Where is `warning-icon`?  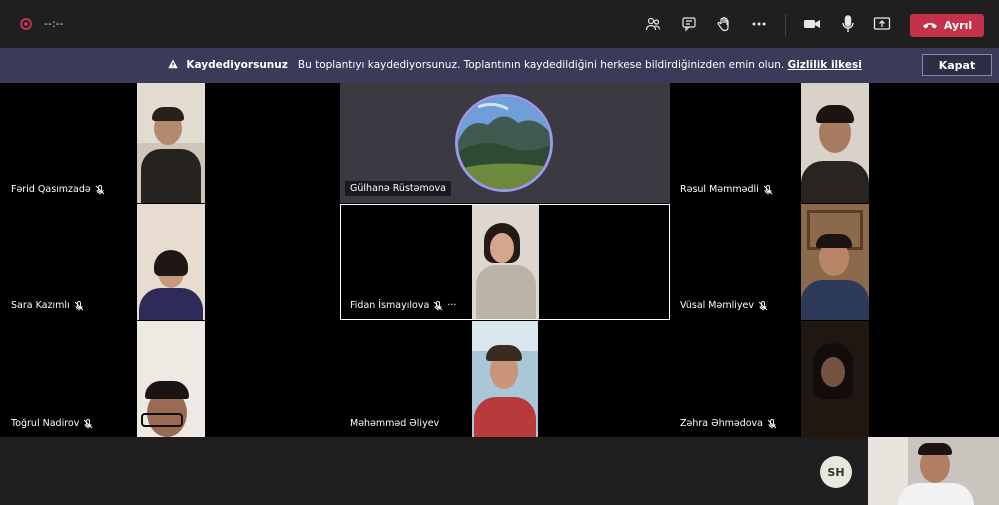
warning-icon is located at coordinates (173, 64).